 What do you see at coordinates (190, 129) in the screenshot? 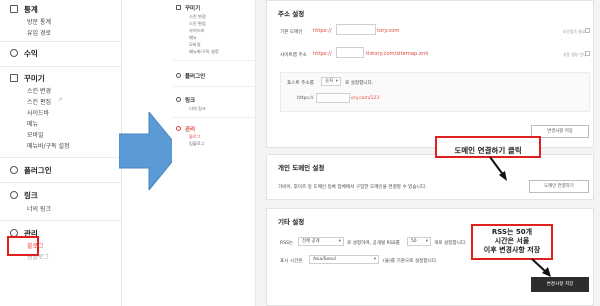
I see `mini-header-manage: 관리` at bounding box center [190, 129].